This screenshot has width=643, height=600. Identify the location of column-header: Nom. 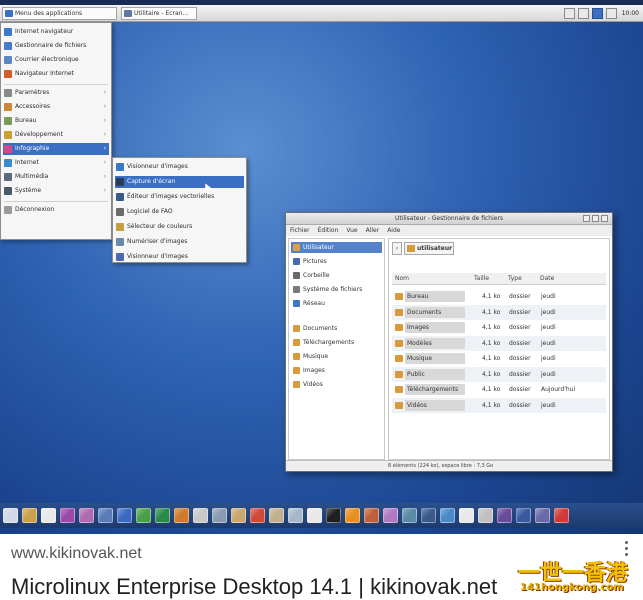
(402, 279).